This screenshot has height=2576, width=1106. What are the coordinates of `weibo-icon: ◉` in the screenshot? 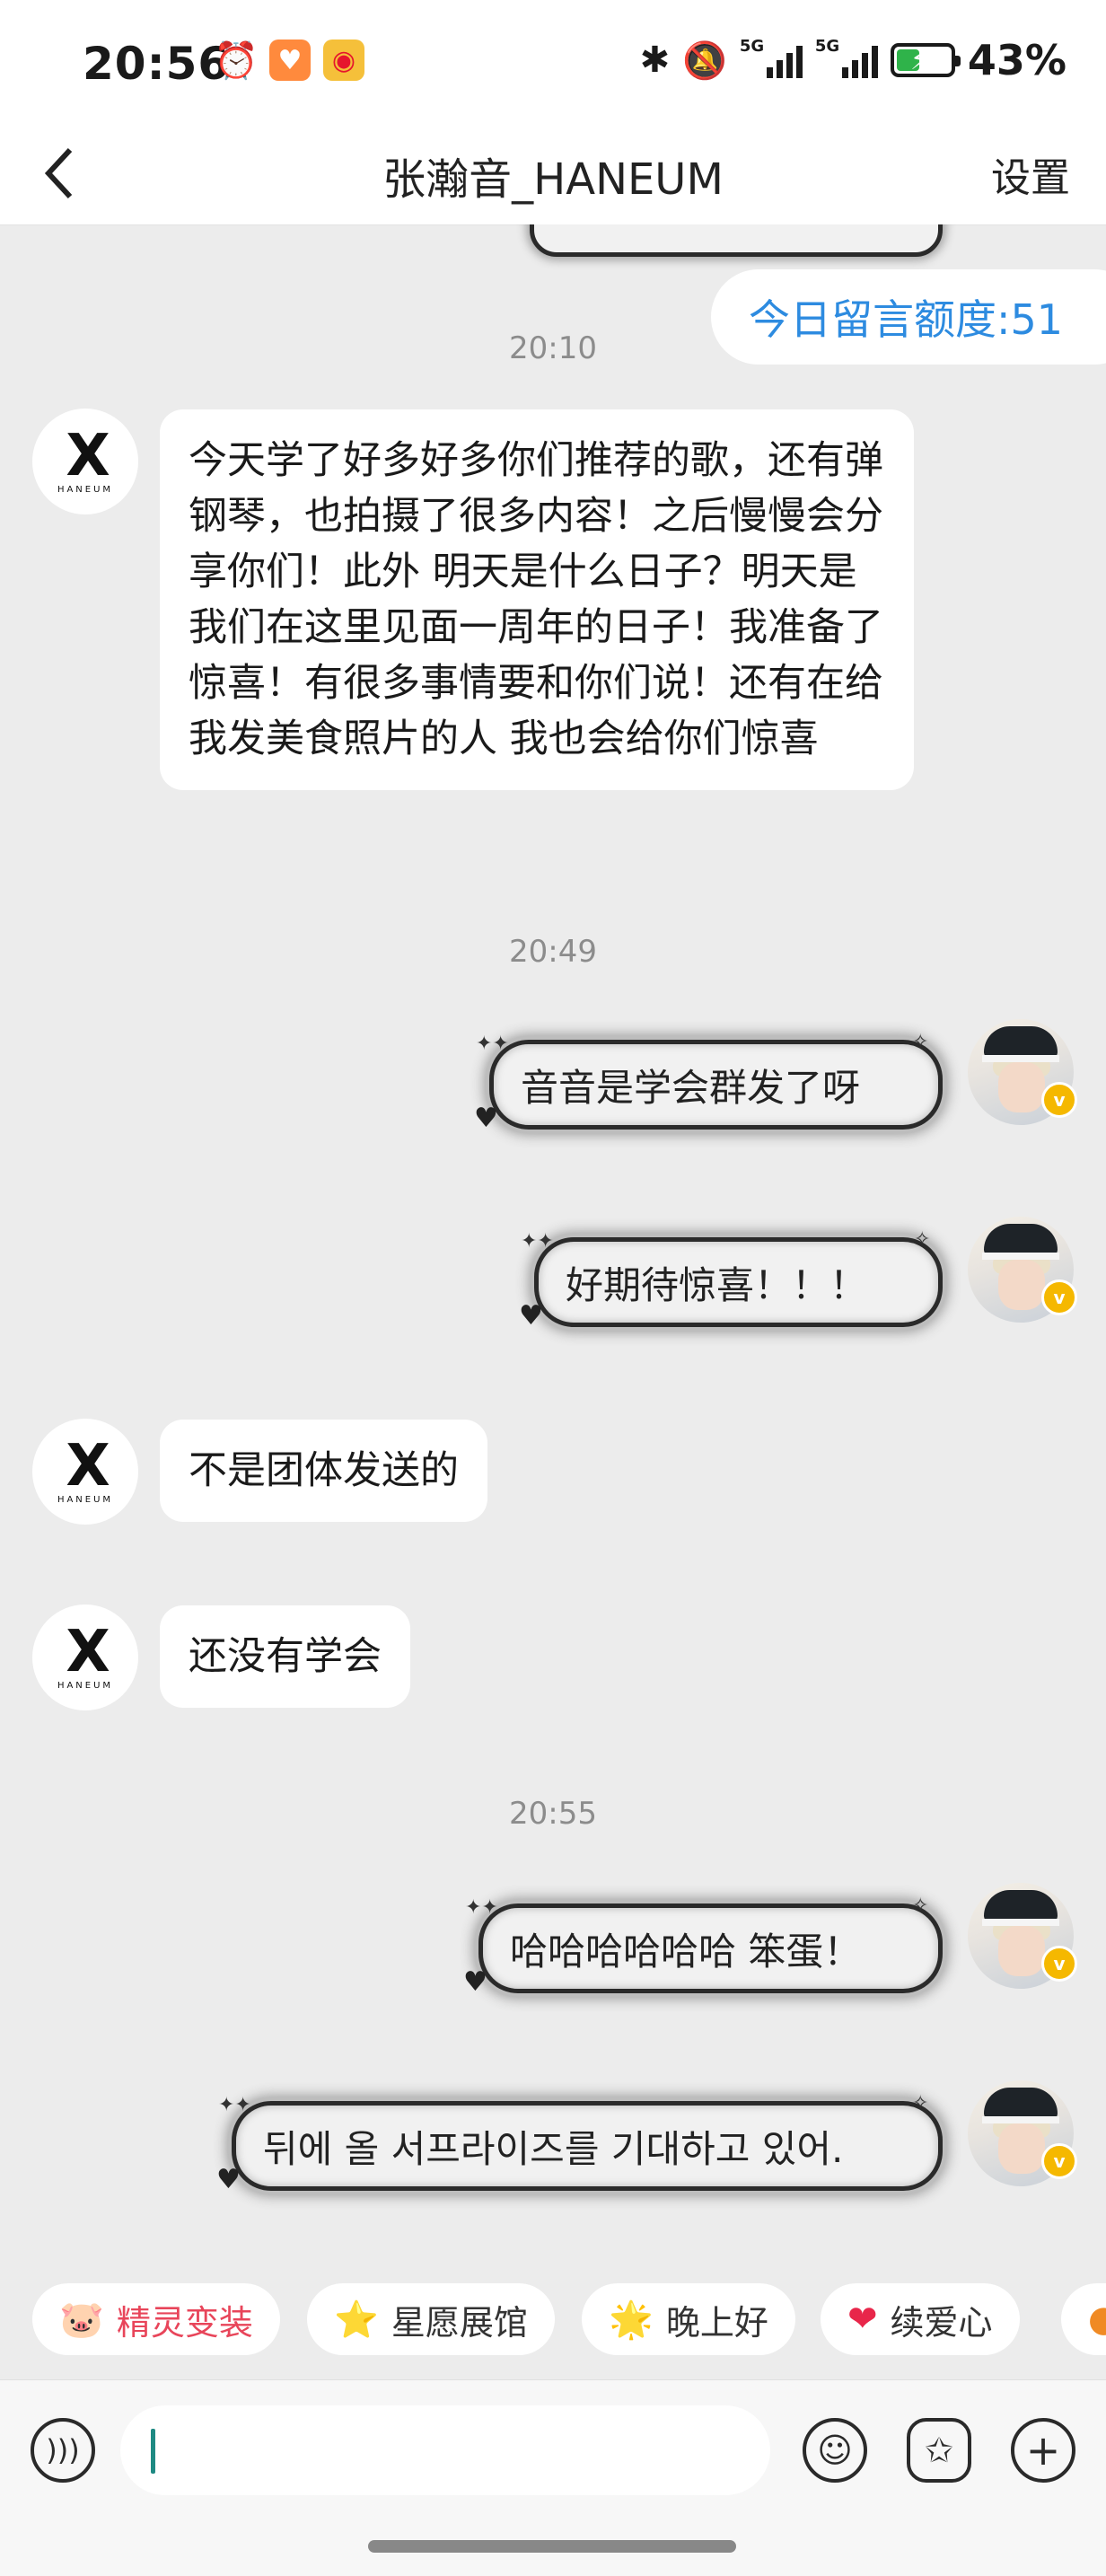 It's located at (343, 61).